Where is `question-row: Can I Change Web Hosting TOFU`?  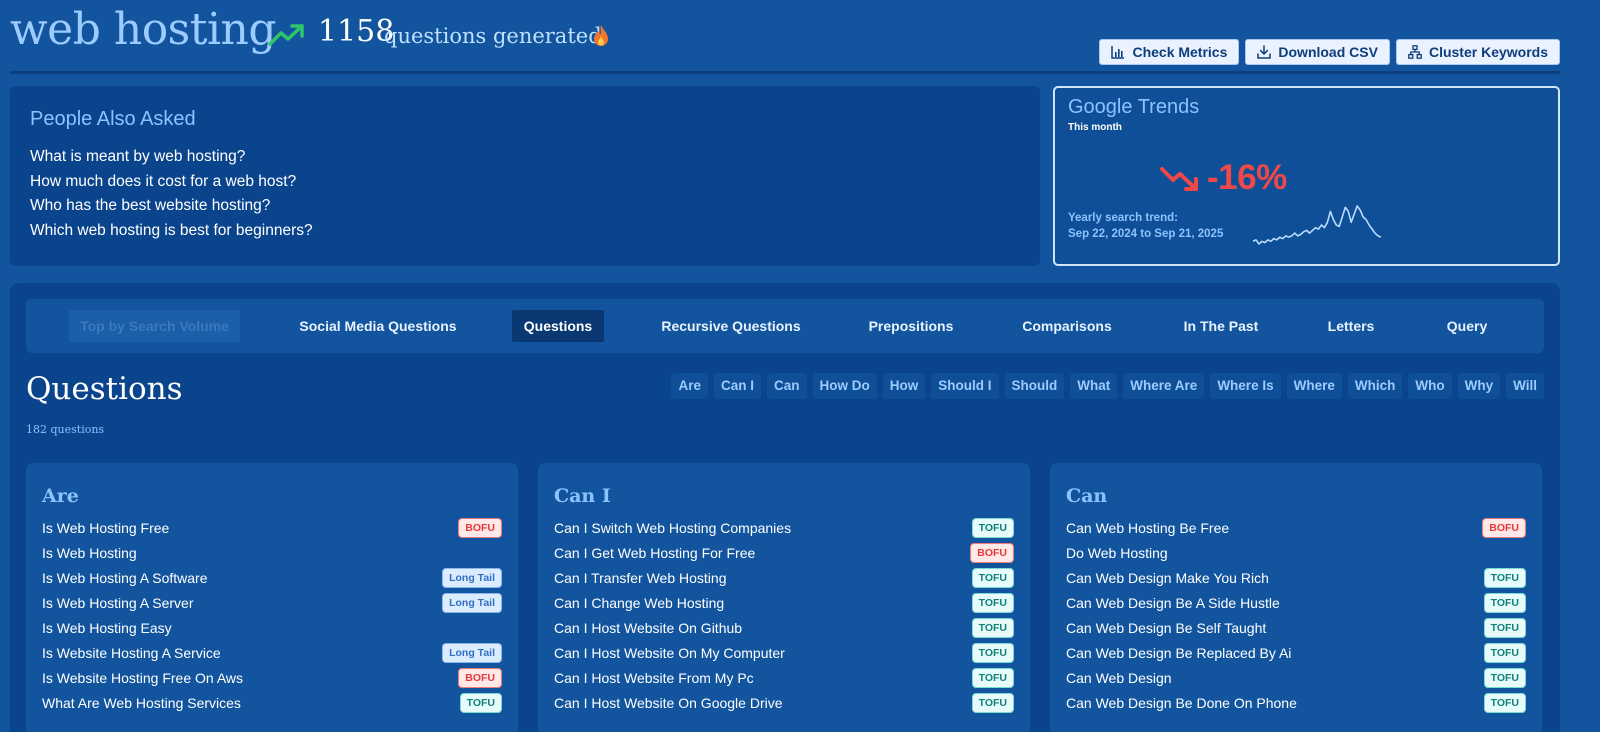
question-row: Can I Change Web Hosting TOFU is located at coordinates (784, 602).